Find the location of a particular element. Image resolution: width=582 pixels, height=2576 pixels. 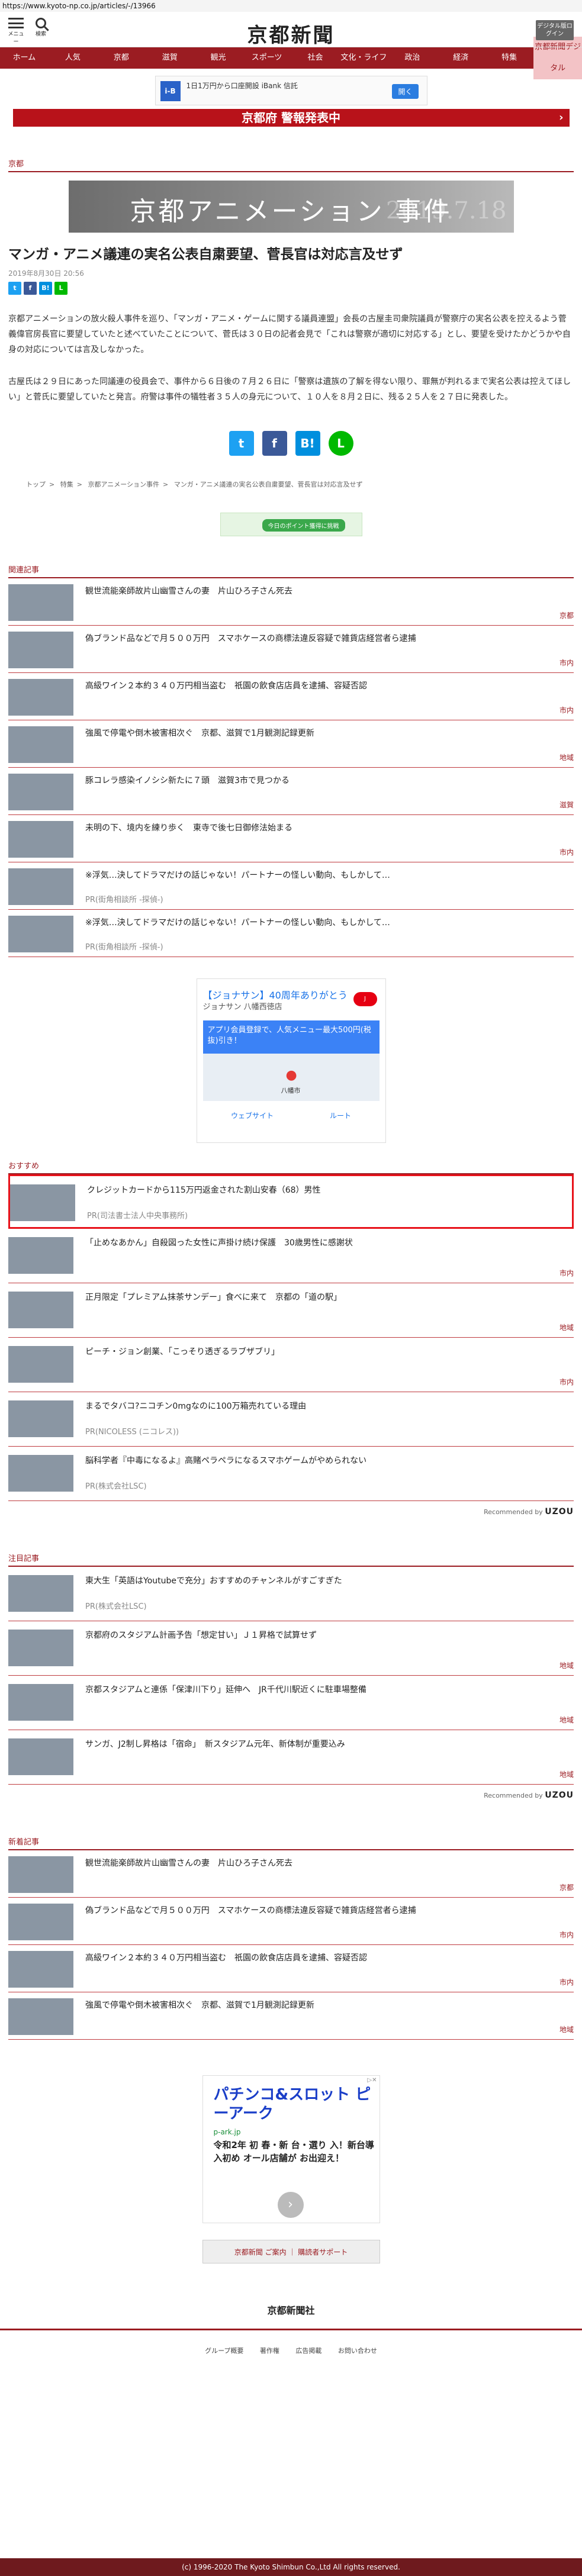

nav-item-feature: 特集 is located at coordinates (509, 58).